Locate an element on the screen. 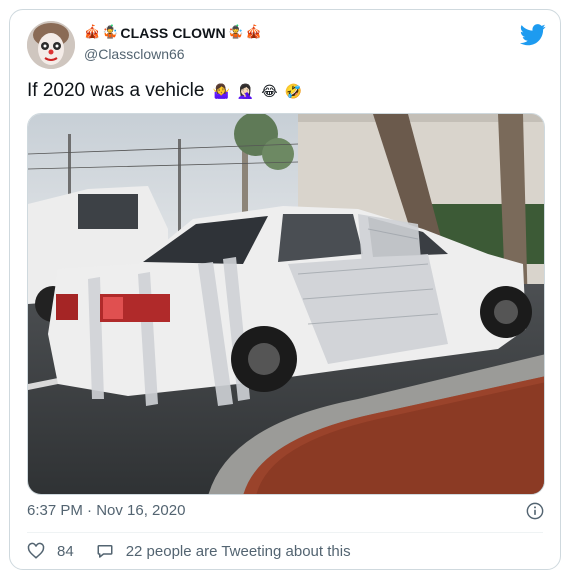  display-name-row: 🎪 🤹 CLASS CLOWN 🤹 🎪 is located at coordinates (173, 33).